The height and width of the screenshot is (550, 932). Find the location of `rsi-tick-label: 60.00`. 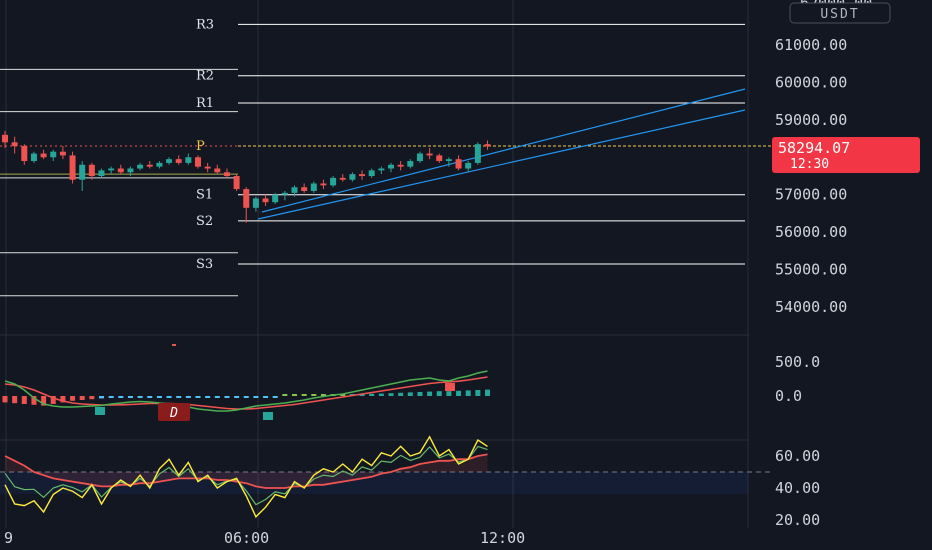

rsi-tick-label: 60.00 is located at coordinates (797, 456).